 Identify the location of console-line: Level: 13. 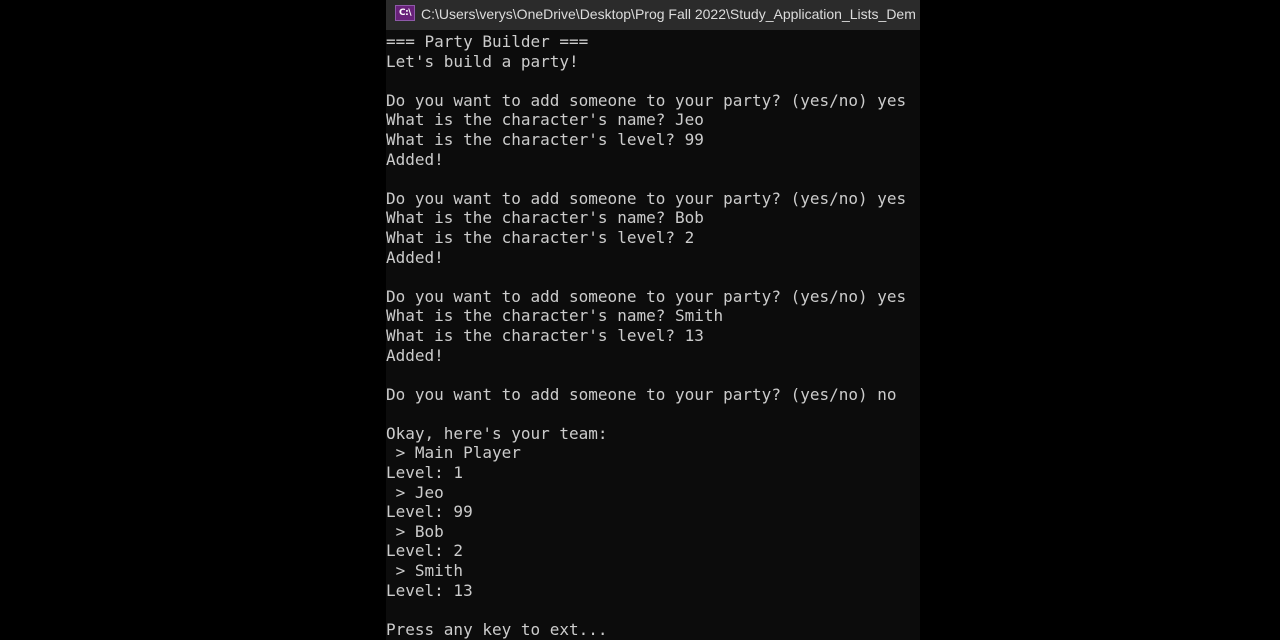
(429, 590).